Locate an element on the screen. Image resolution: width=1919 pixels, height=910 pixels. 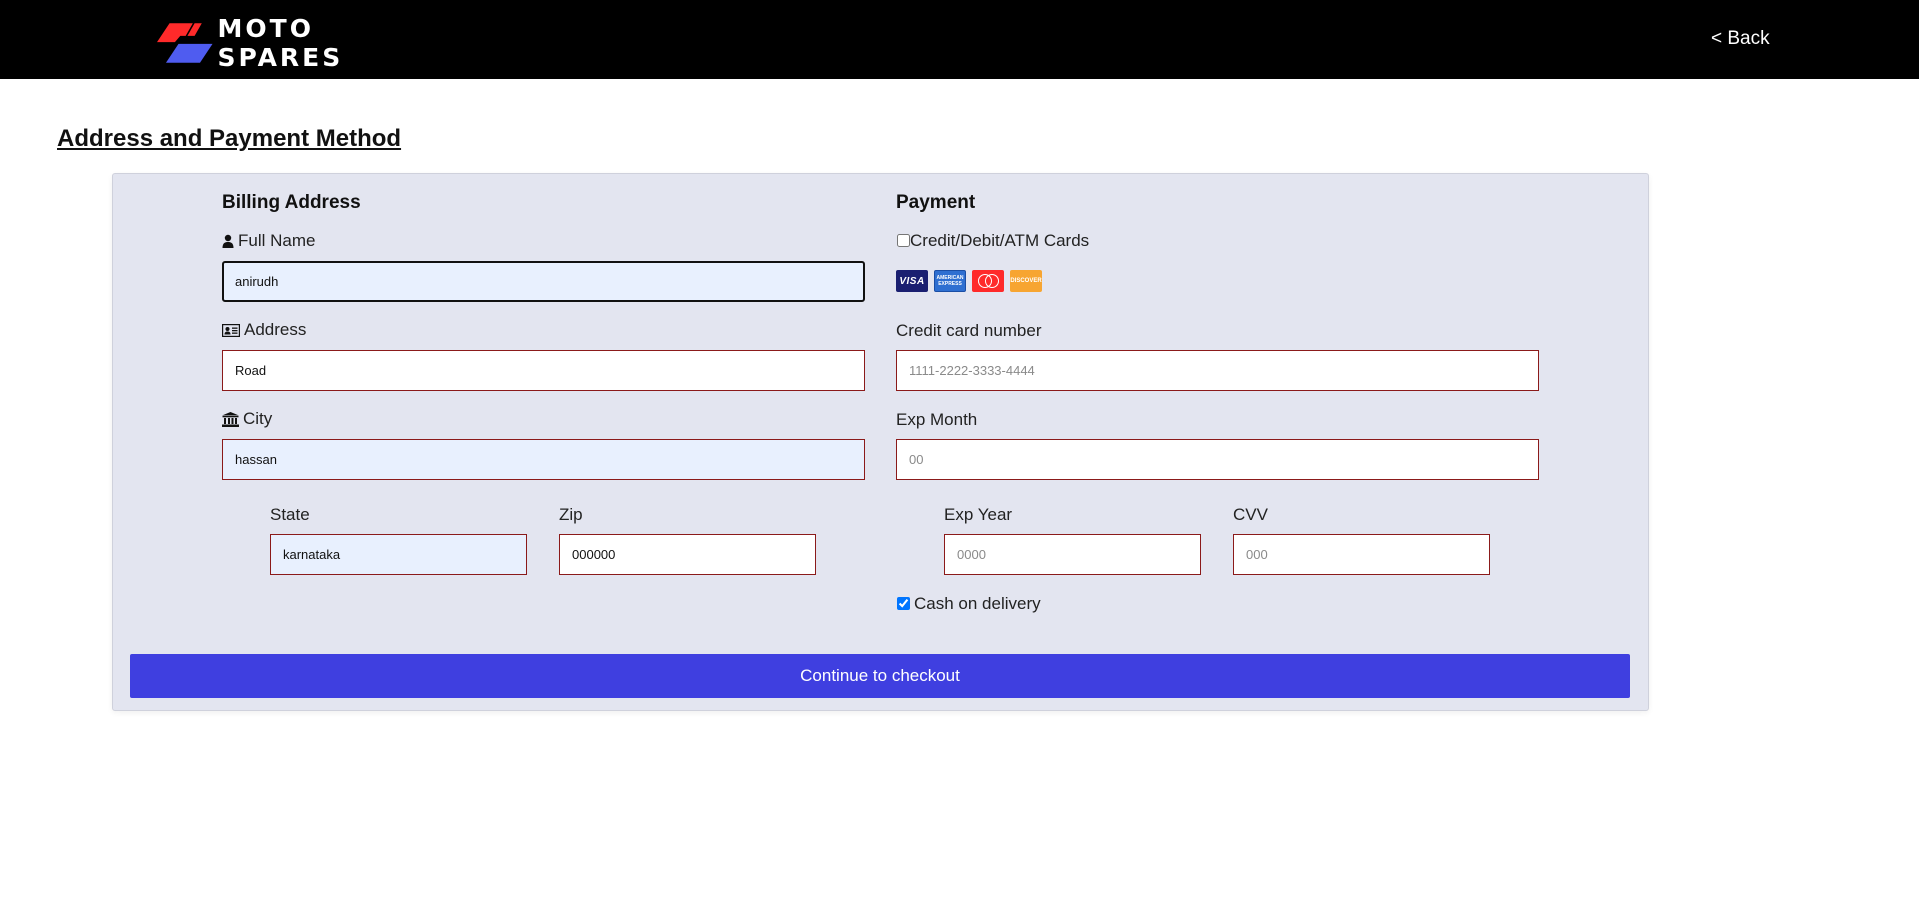
full-name-label-text: Full Name is located at coordinates (277, 240).